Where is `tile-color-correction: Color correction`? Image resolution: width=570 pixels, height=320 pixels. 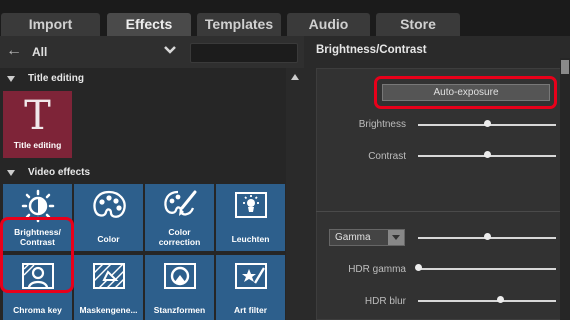
tile-color-correction: Color correction is located at coordinates (179, 217).